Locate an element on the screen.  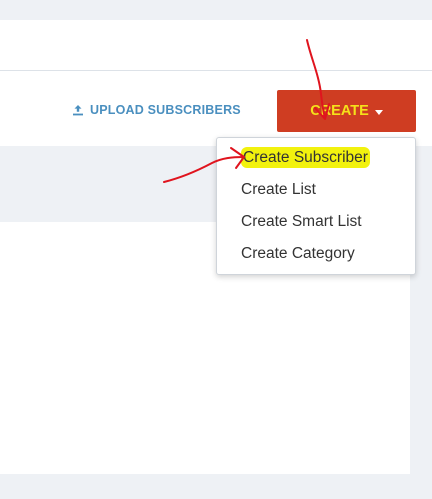
upload-subscribers-link: UPLOAD SUBSCRIBERS is located at coordinates (156, 110).